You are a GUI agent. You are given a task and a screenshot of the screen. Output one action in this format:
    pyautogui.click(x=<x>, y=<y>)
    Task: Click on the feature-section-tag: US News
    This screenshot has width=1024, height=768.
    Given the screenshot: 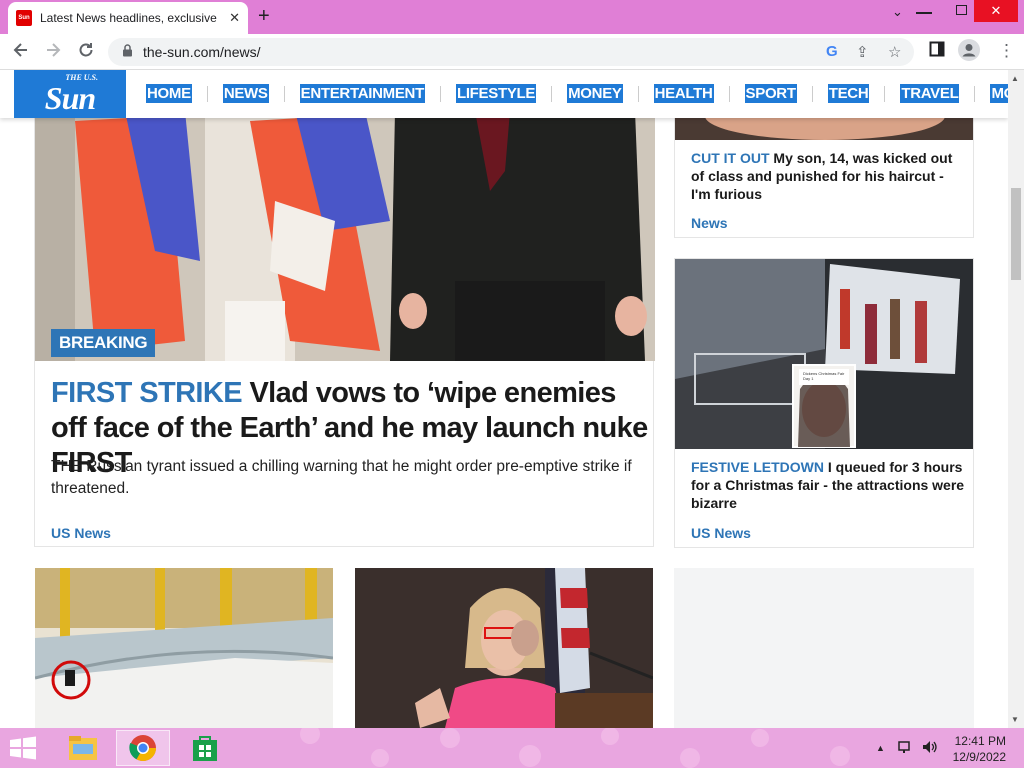 What is the action you would take?
    pyautogui.click(x=81, y=533)
    